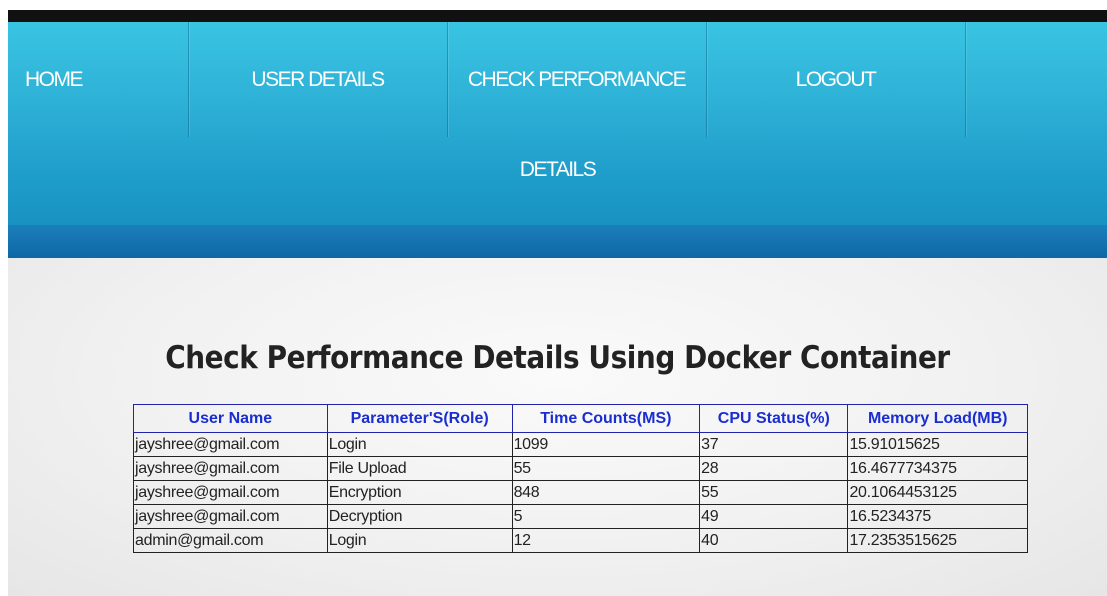 The height and width of the screenshot is (596, 1107). I want to click on cell-cpu-status: 28, so click(774, 468).